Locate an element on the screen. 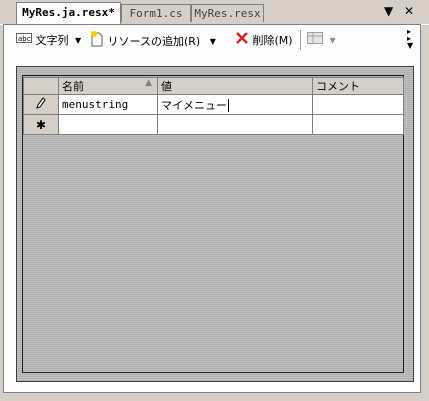  pencil-icon is located at coordinates (41, 104).